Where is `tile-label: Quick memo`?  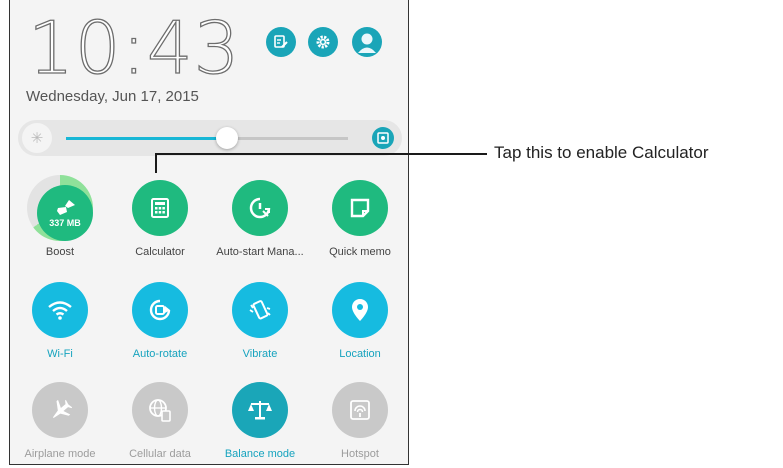
tile-label: Quick memo is located at coordinates (360, 252).